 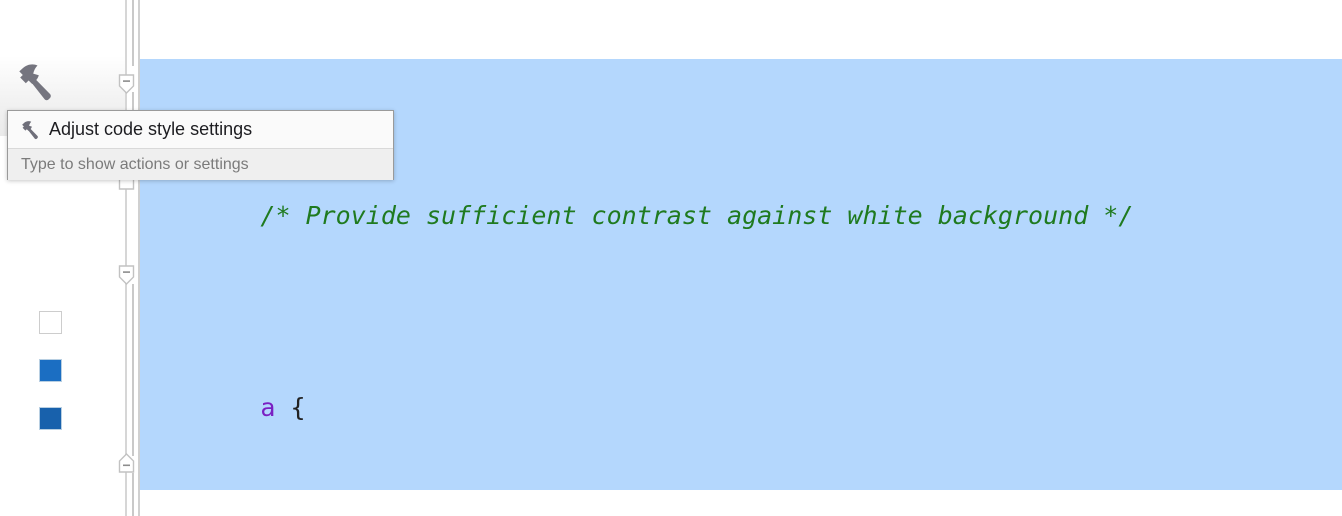 I want to click on popup-action-row: Adjust code style settings, so click(x=200, y=130).